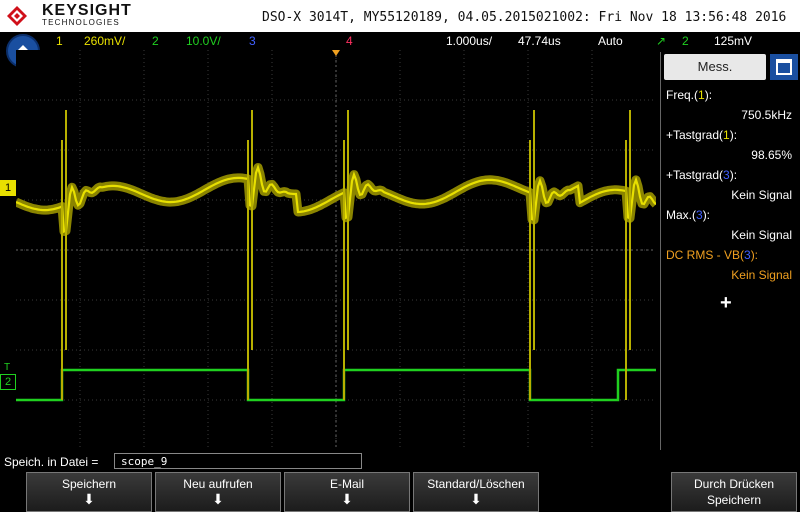  What do you see at coordinates (539, 41) in the screenshot?
I see `delay: 47.74us` at bounding box center [539, 41].